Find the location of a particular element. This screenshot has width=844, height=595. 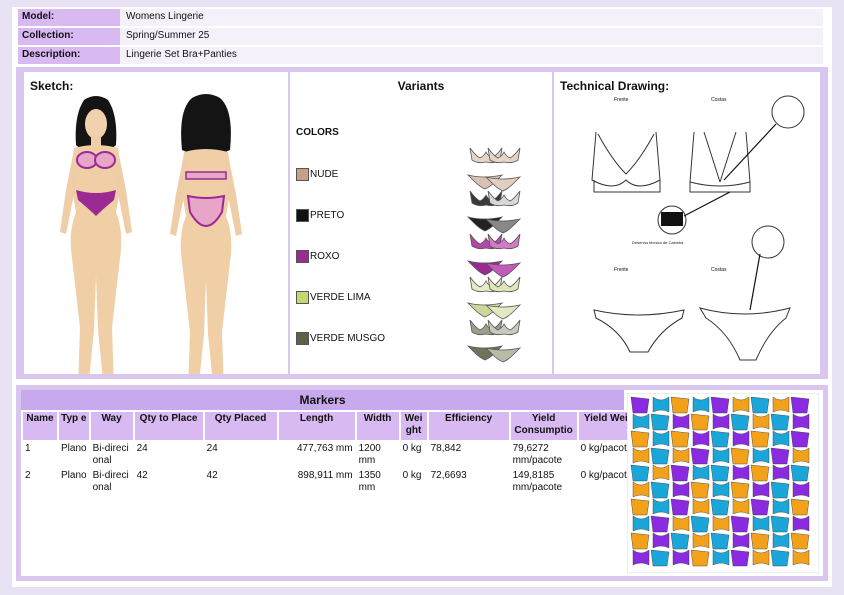

cell: 1350 mm is located at coordinates (369, 481).